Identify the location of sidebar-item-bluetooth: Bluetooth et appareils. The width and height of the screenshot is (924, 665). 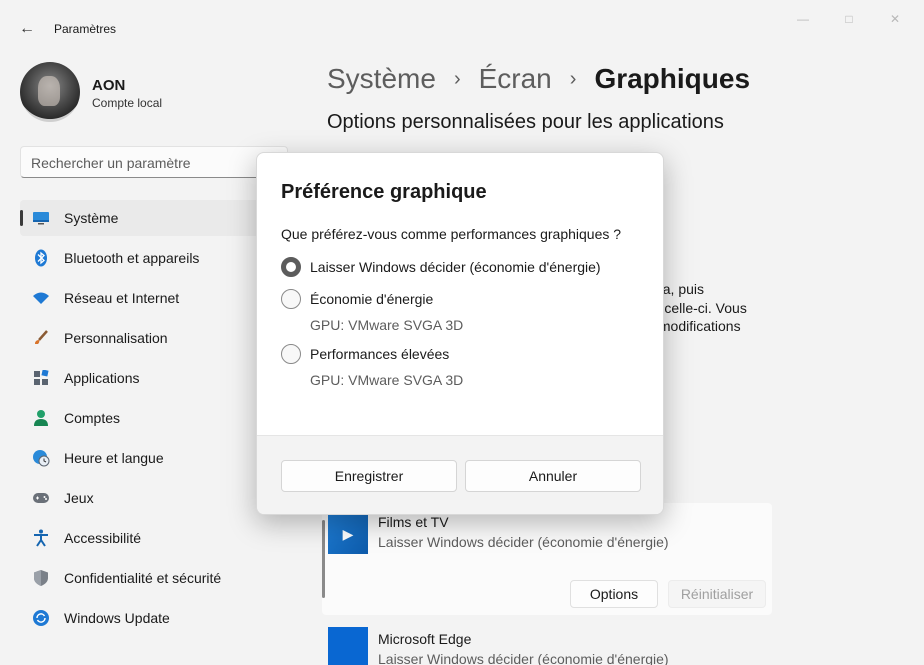
(155, 258).